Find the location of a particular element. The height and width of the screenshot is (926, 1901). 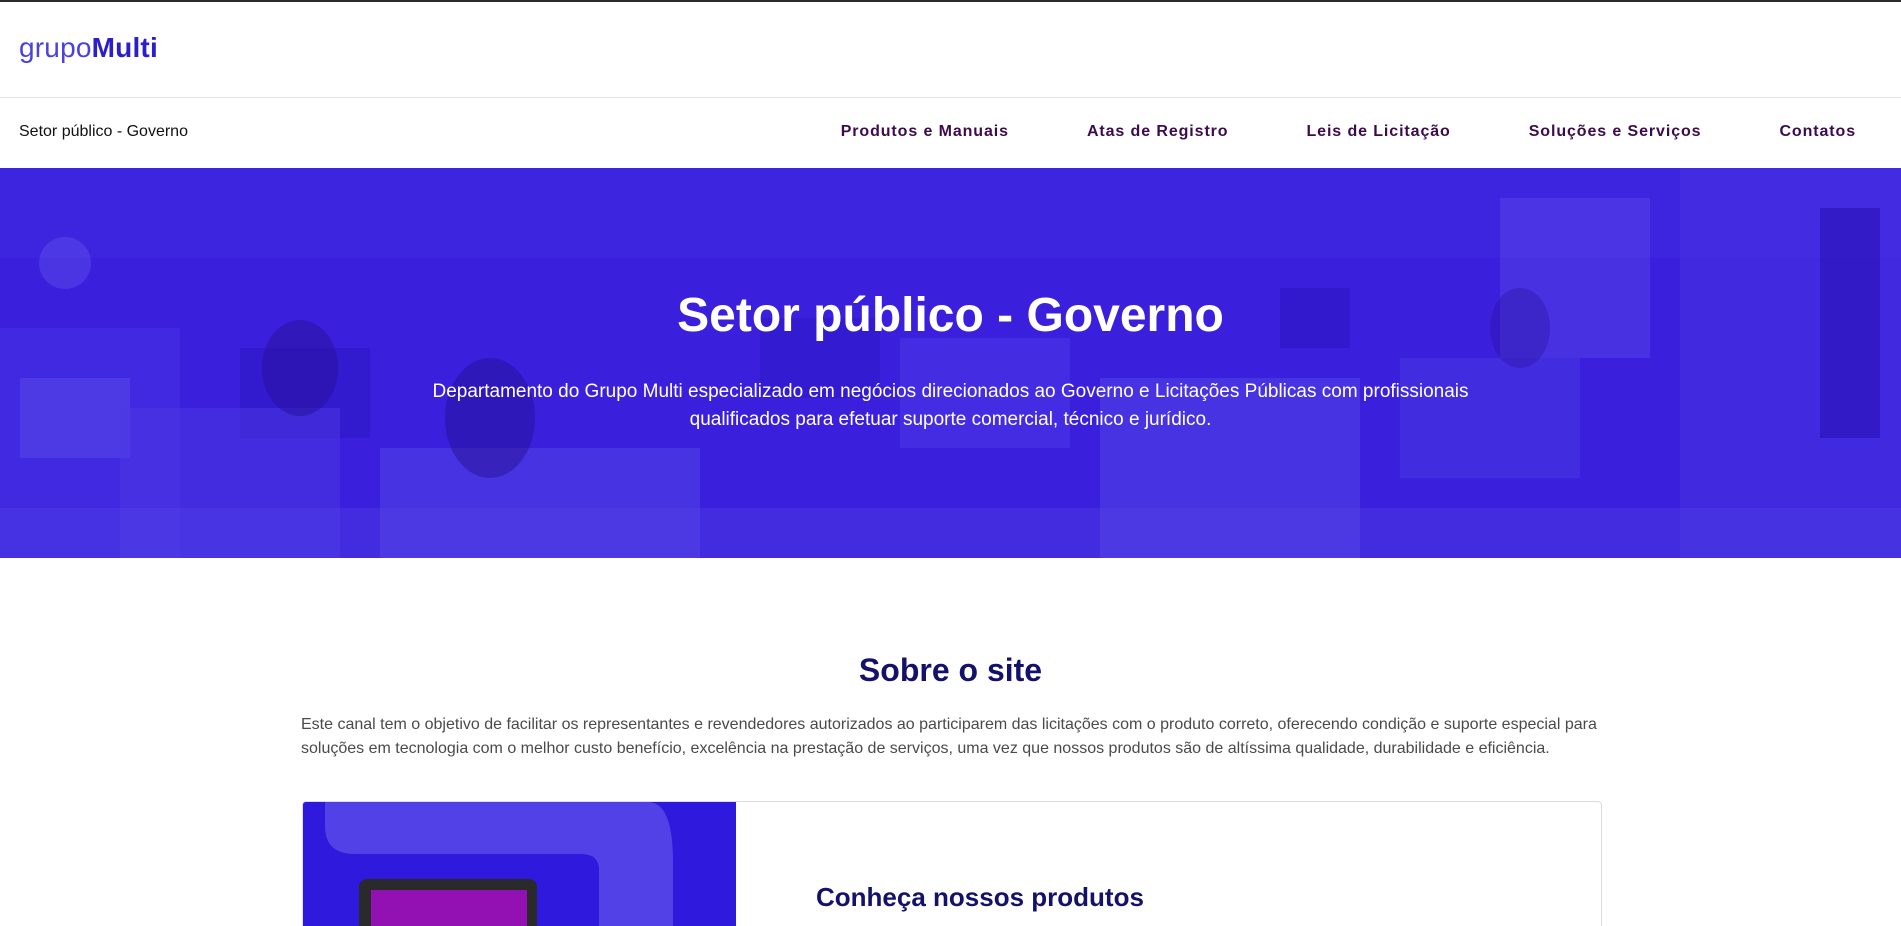

grupo-multi-logo: grupoMulti is located at coordinates (88, 48).